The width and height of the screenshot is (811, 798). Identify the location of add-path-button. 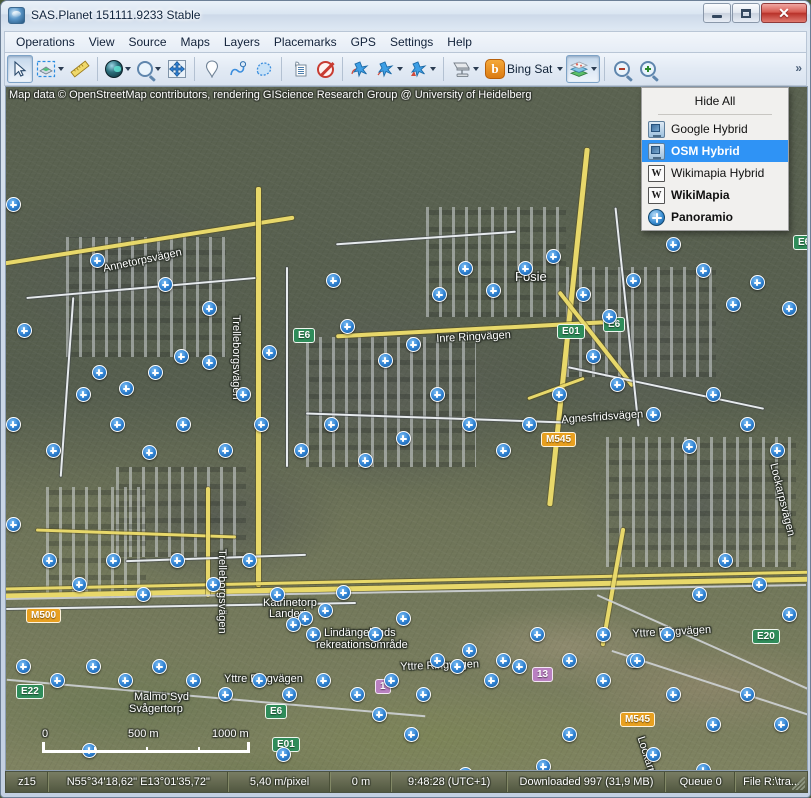
(238, 69).